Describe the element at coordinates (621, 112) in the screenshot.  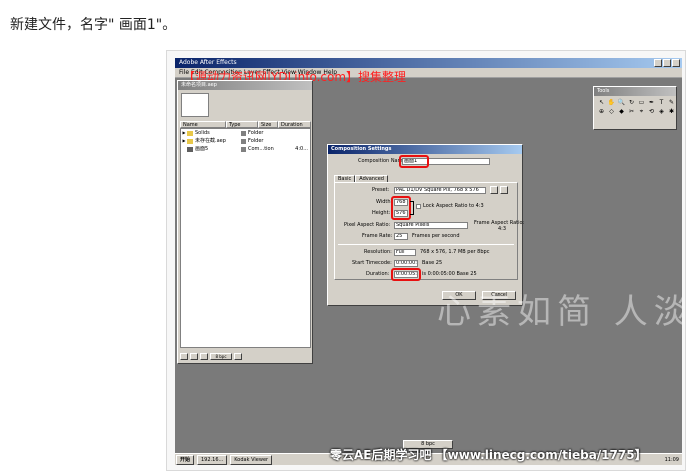
I see `fill-tool-icon: ◆` at that location.